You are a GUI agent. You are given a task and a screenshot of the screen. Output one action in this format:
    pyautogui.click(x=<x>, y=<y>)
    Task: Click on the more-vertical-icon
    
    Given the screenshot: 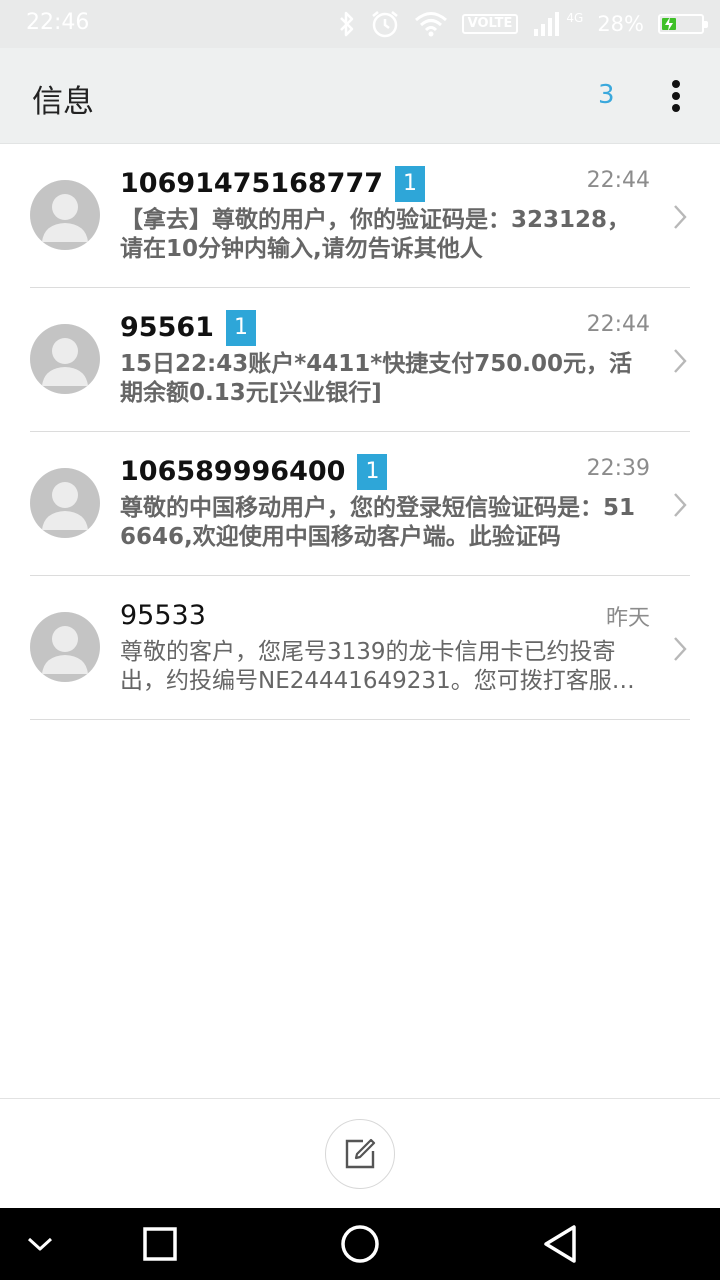 What is the action you would take?
    pyautogui.click(x=676, y=96)
    